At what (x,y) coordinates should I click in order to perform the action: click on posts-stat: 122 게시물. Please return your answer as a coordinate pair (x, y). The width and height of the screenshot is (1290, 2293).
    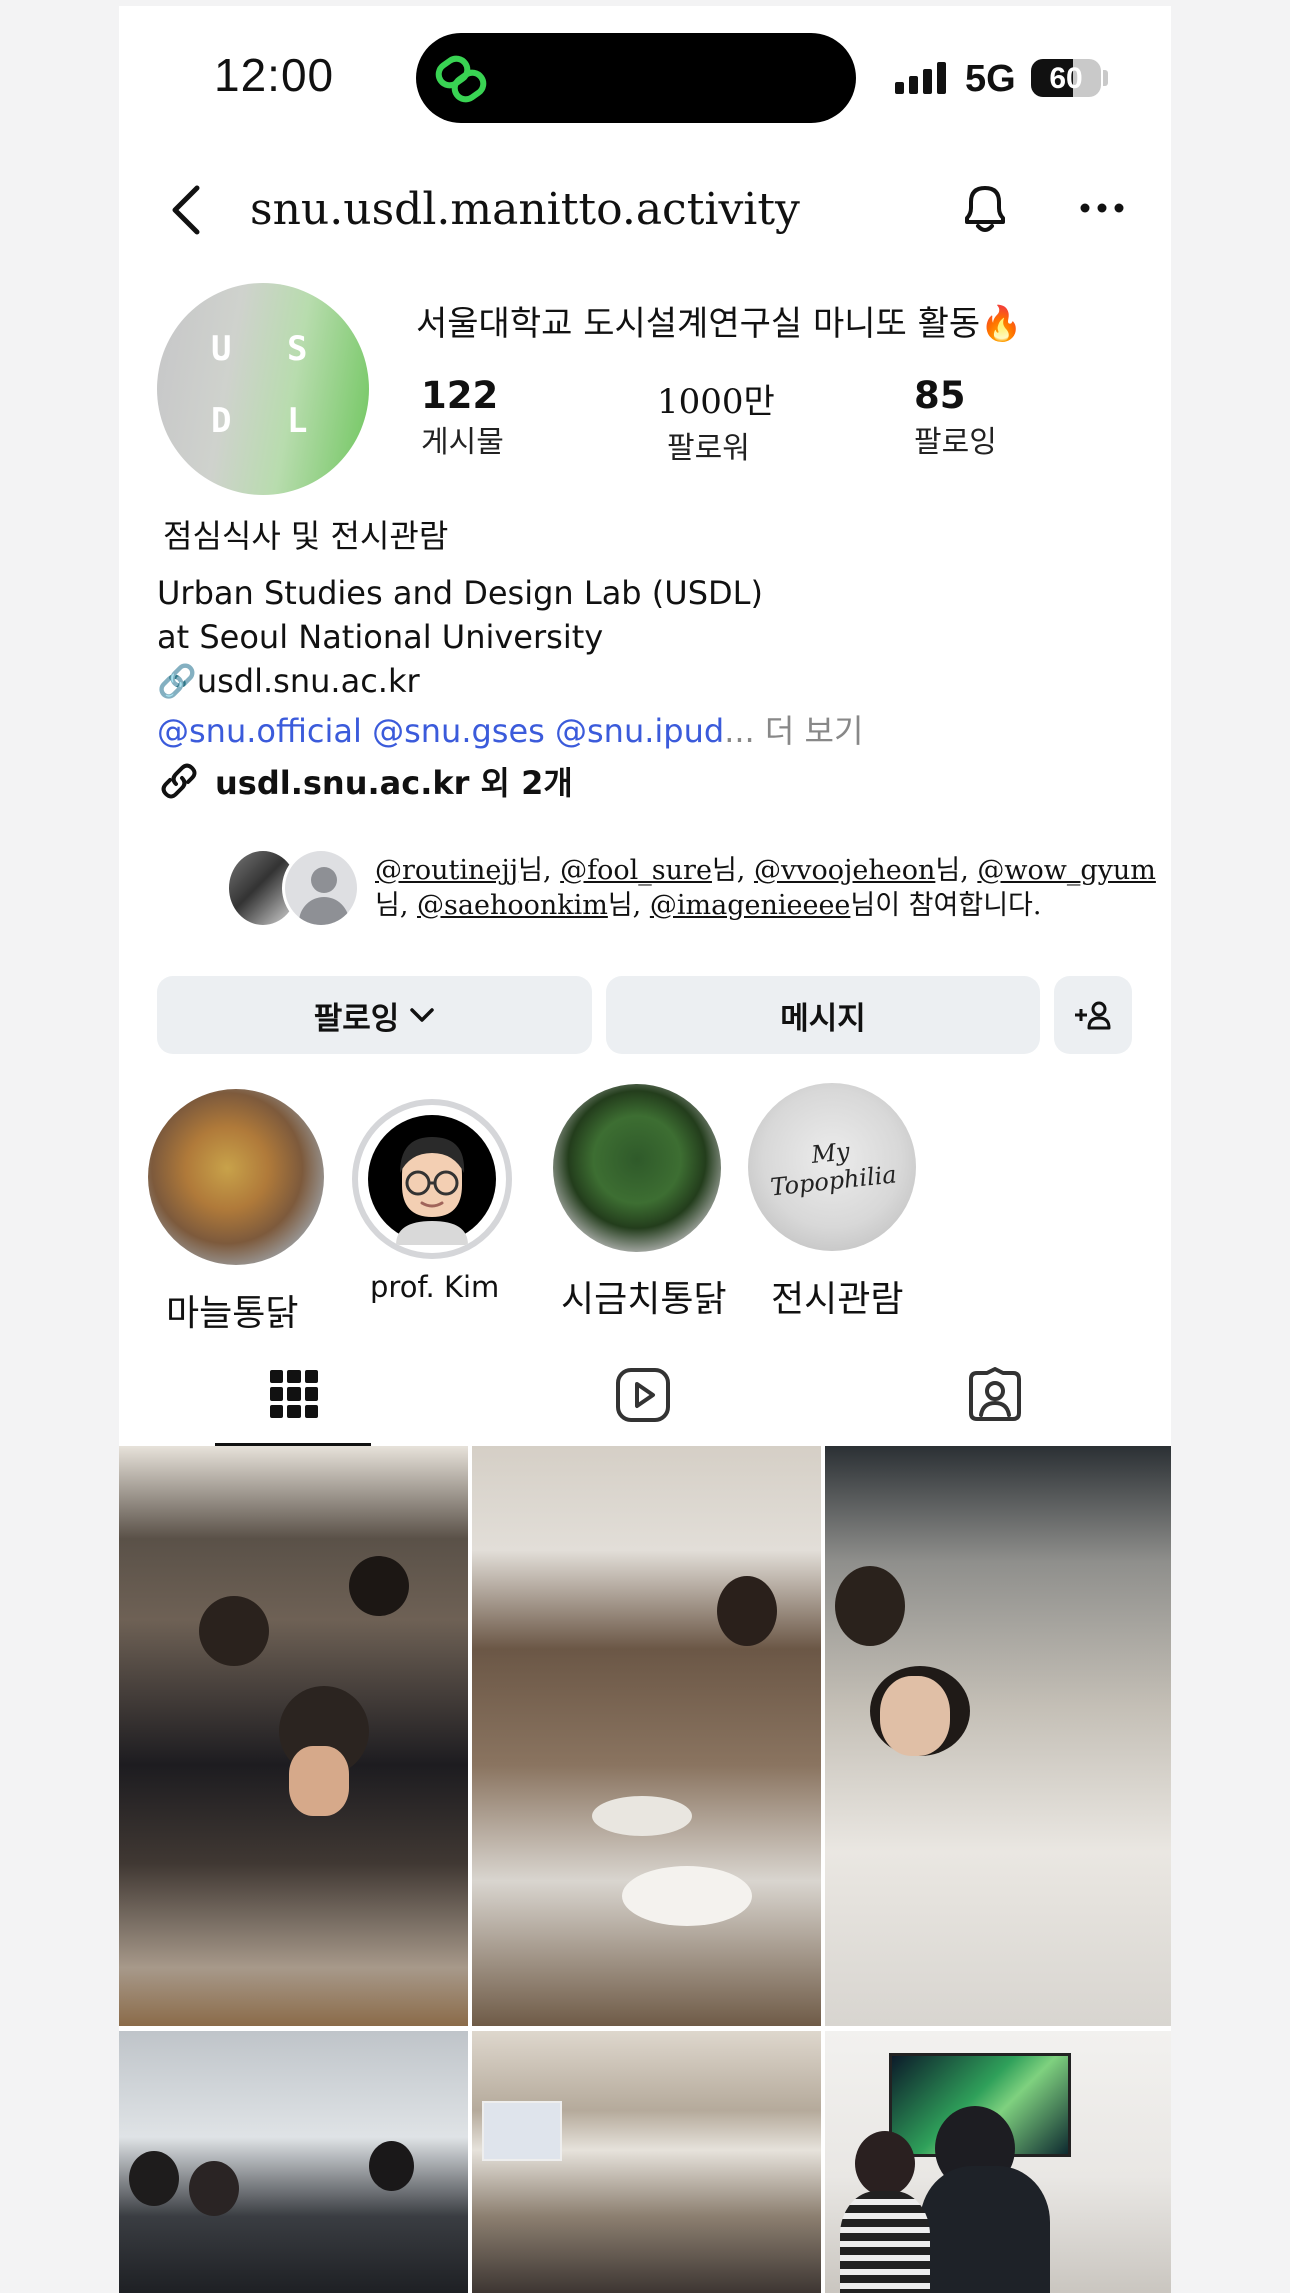
    Looking at the image, I should click on (462, 417).